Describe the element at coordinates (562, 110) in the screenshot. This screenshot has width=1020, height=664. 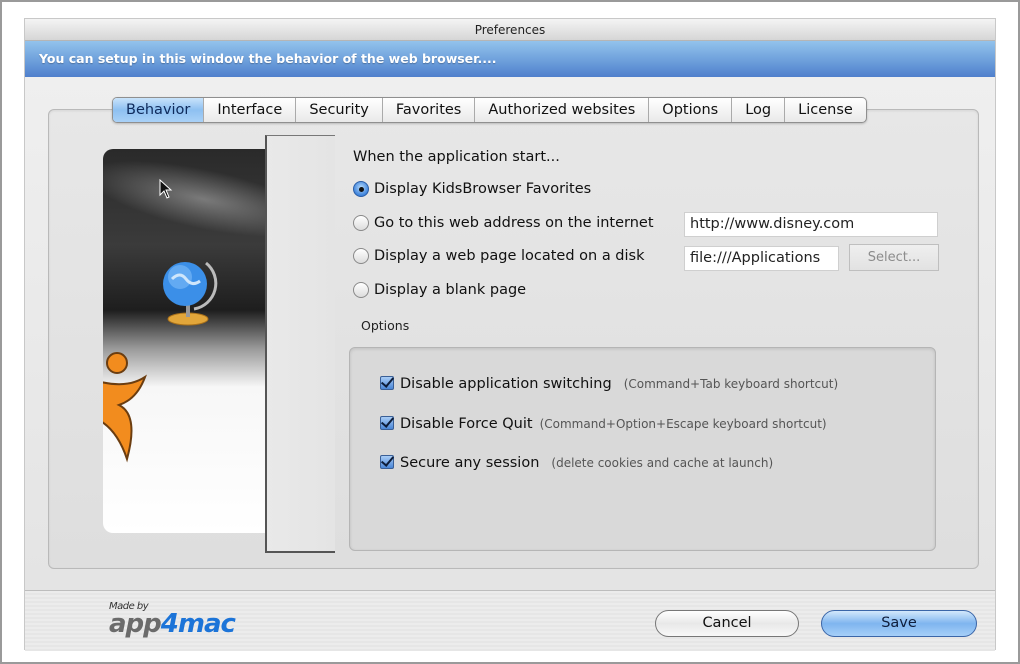
I see `tab-authorized-websites: Authorized websites` at that location.